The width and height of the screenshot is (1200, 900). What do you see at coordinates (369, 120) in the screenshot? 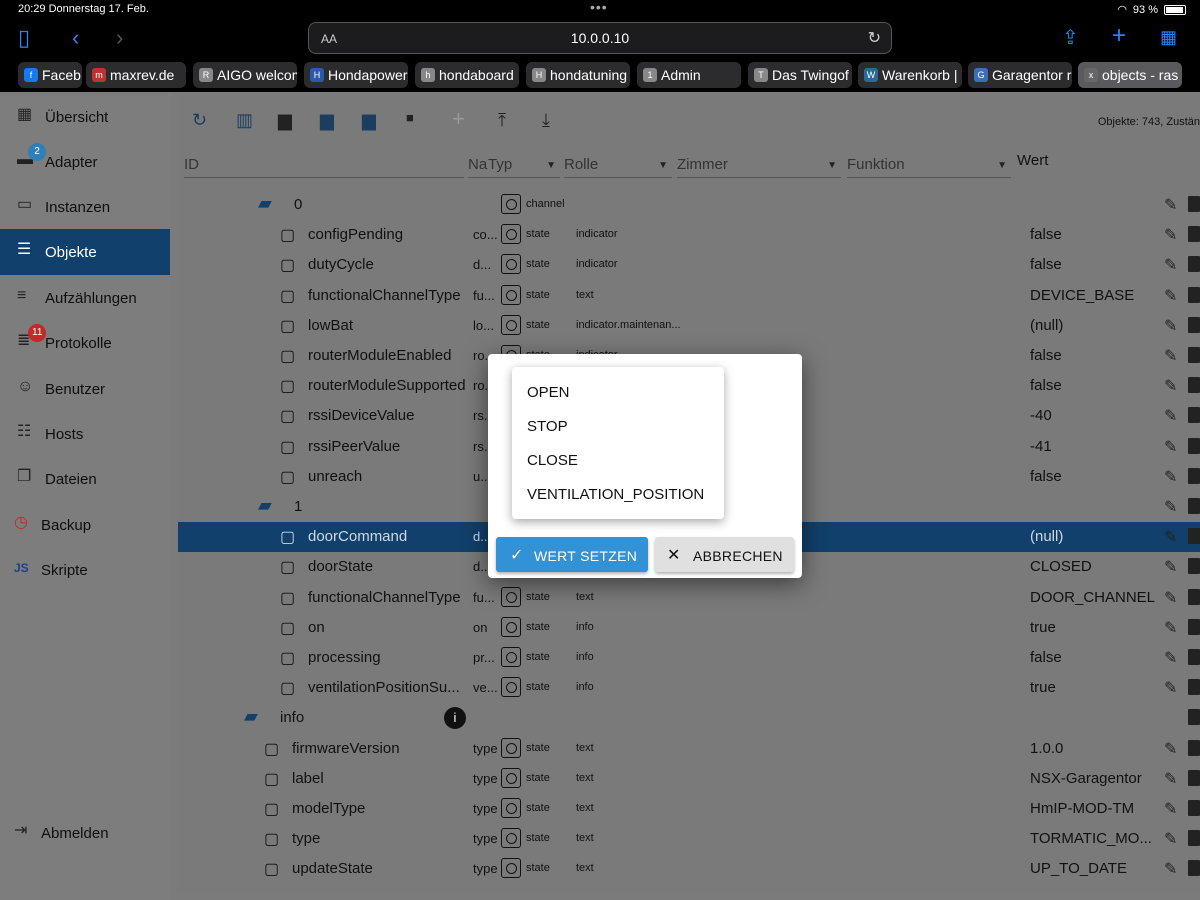
I see `folder-closed-icon: ▆` at bounding box center [369, 120].